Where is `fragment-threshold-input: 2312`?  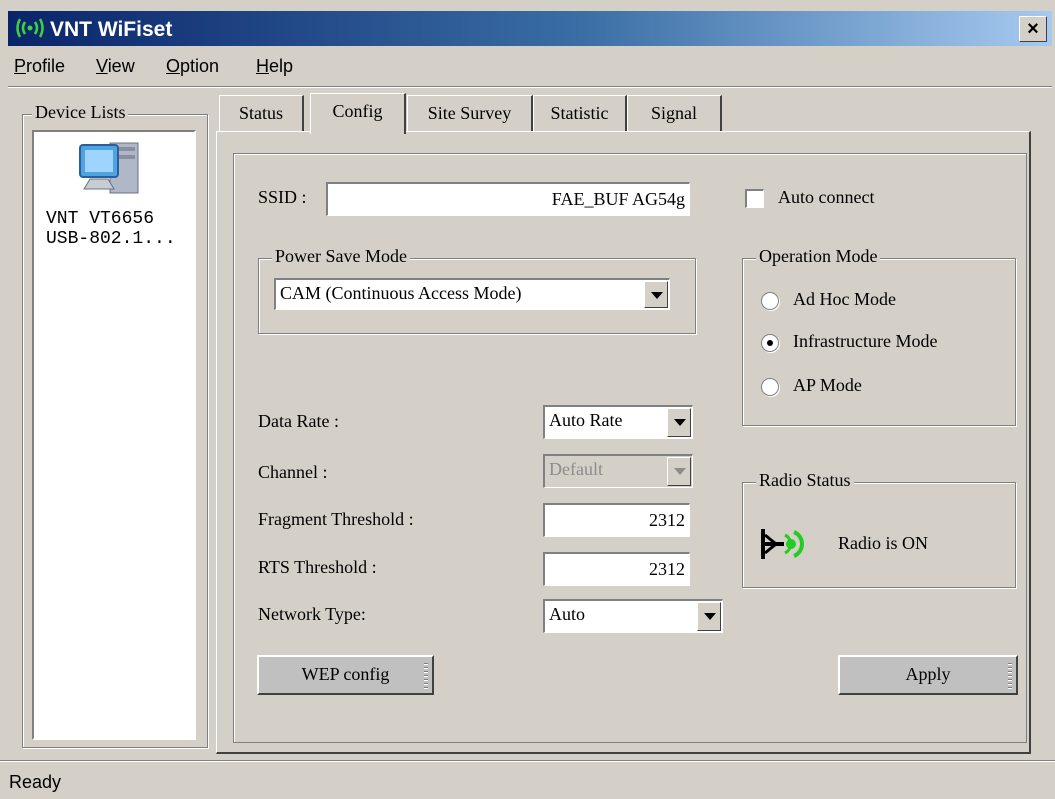
fragment-threshold-input: 2312 is located at coordinates (616, 520).